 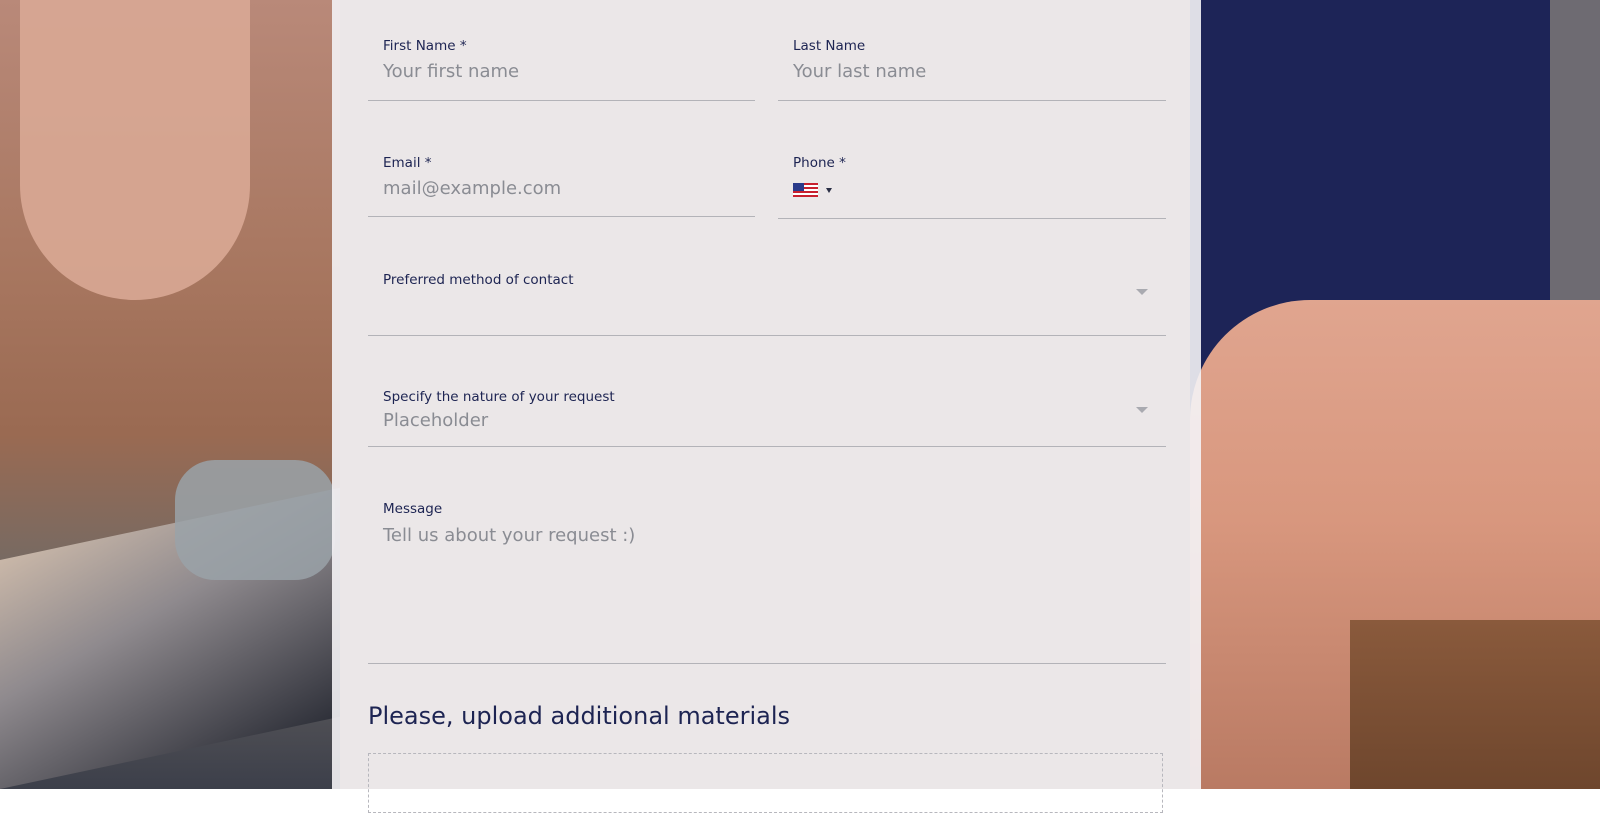 I want to click on first-name-field: First Name * Your first name, so click(x=561, y=64).